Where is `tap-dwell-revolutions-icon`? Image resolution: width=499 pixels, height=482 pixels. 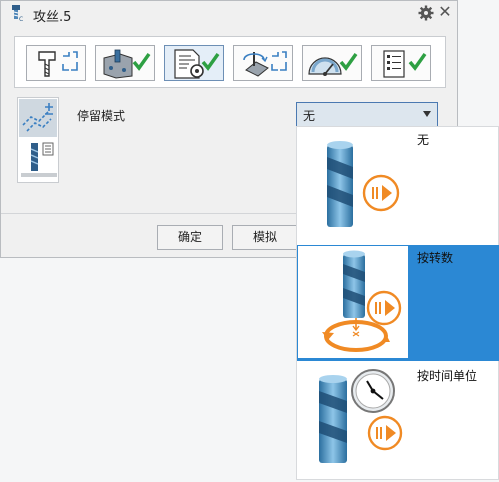
tap-dwell-revolutions-icon is located at coordinates (362, 301).